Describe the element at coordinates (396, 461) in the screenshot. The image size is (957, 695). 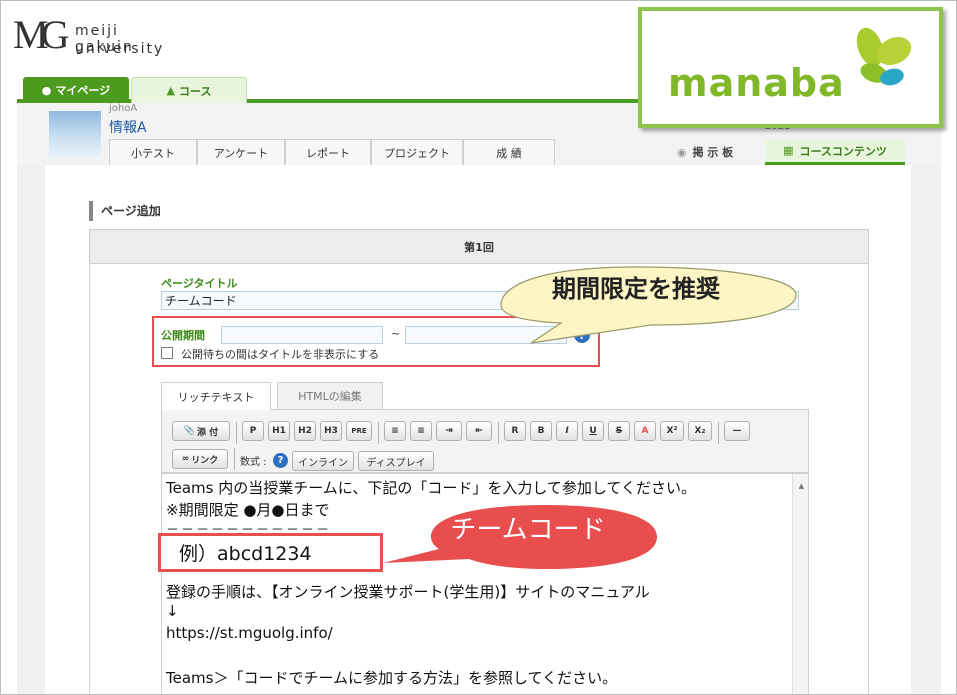
I see `display-formula-button: ディスプレイ` at that location.